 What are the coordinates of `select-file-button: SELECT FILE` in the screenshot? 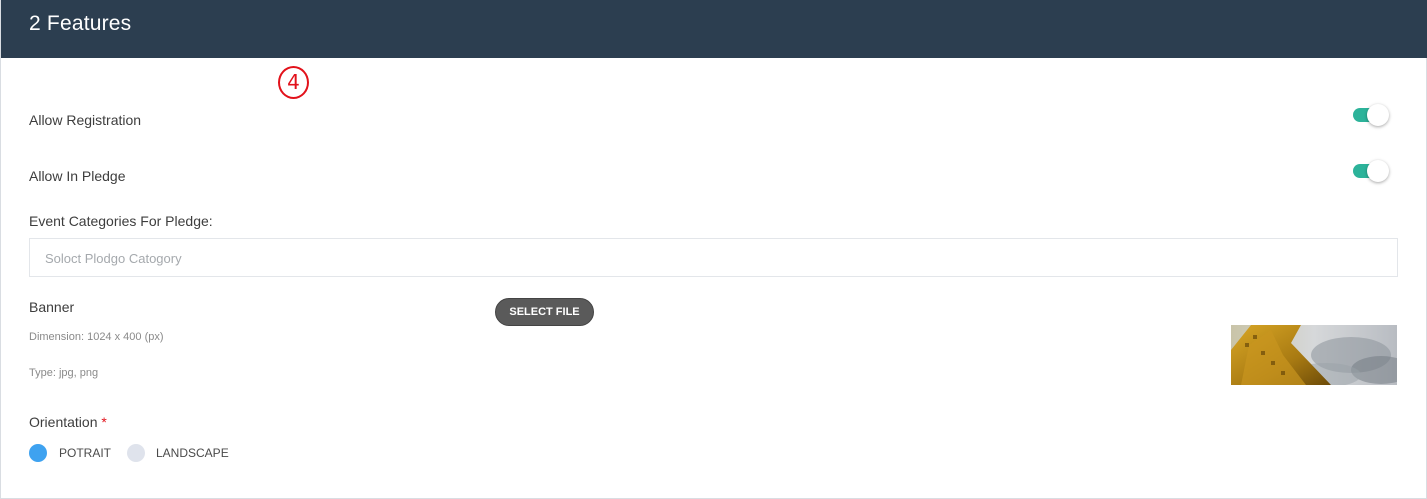 It's located at (544, 312).